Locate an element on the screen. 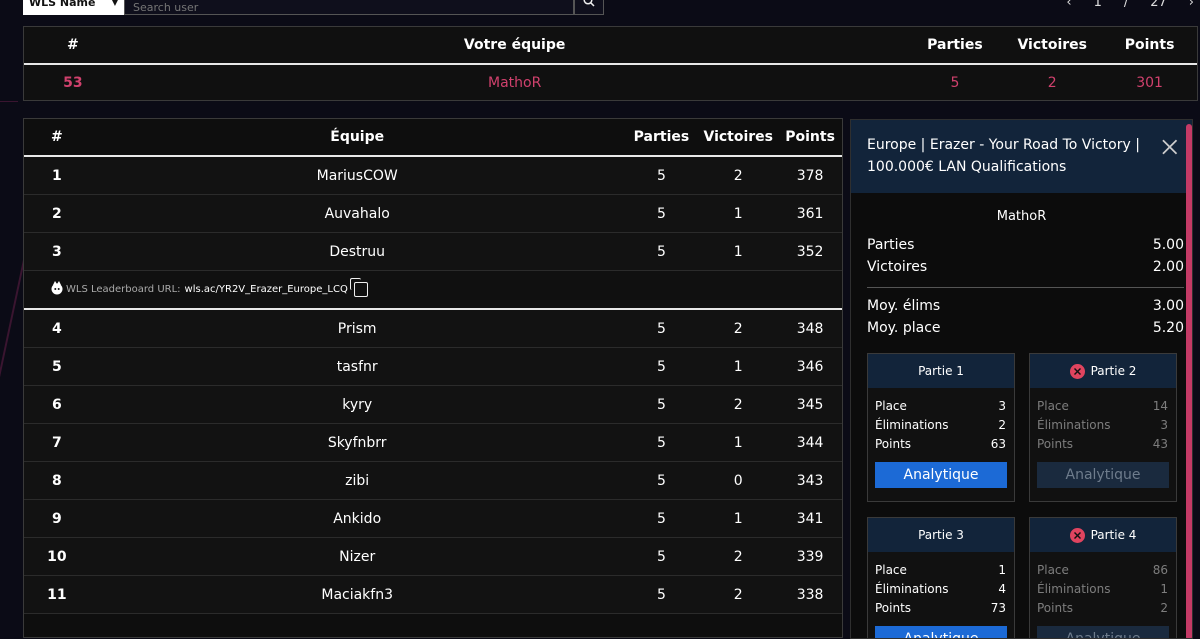  column-header-team: Équipe is located at coordinates (357, 137).